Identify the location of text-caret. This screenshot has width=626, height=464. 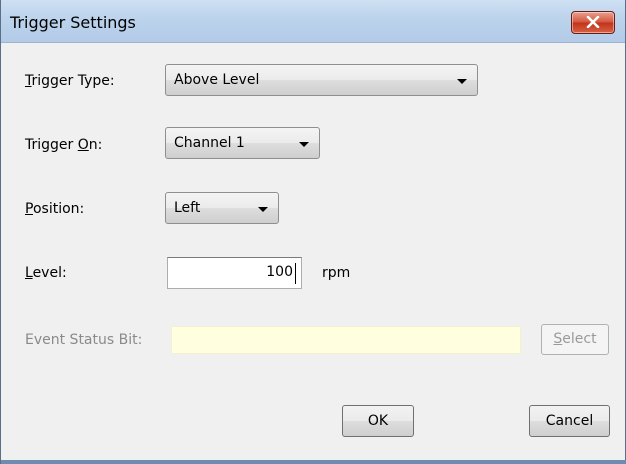
(295, 273).